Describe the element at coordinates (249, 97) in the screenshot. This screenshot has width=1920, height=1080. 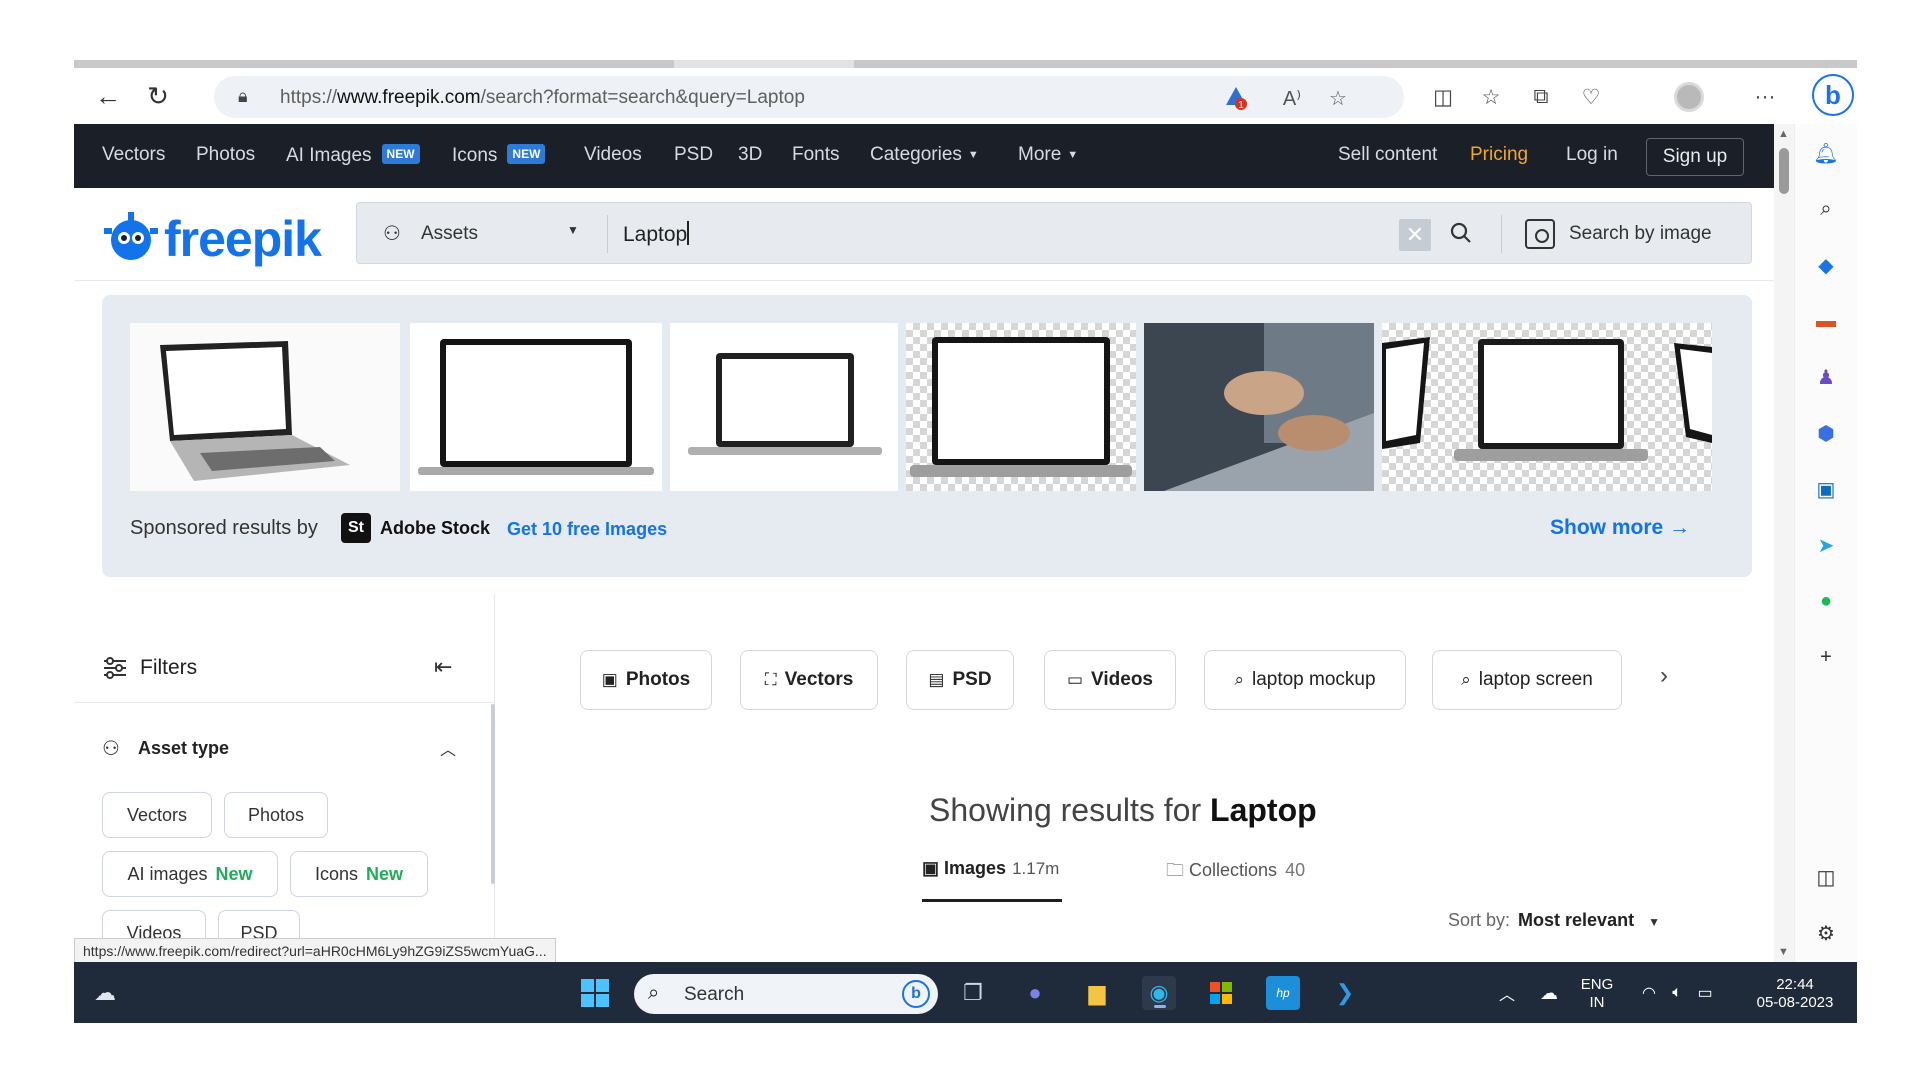
I see `lock-icon: 🔒︎` at that location.